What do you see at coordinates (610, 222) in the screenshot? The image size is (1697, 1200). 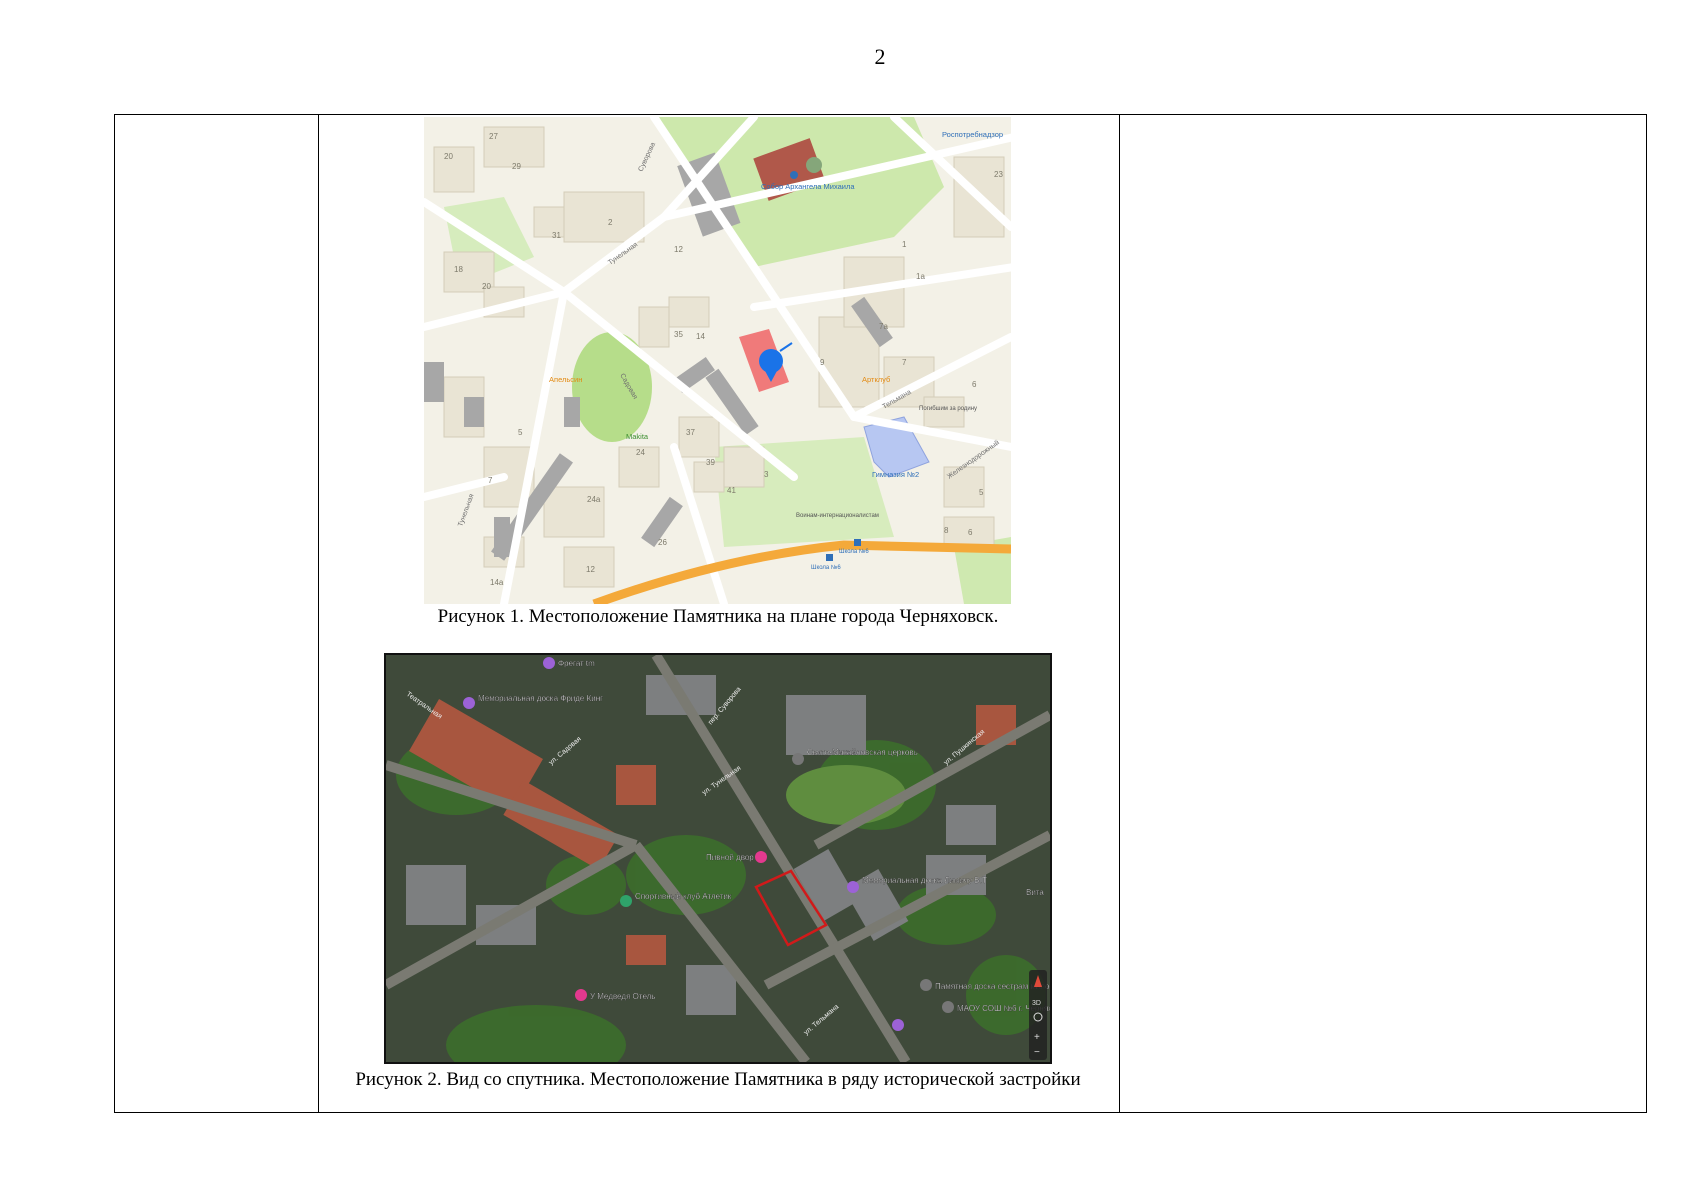 I see `house-number: 2` at bounding box center [610, 222].